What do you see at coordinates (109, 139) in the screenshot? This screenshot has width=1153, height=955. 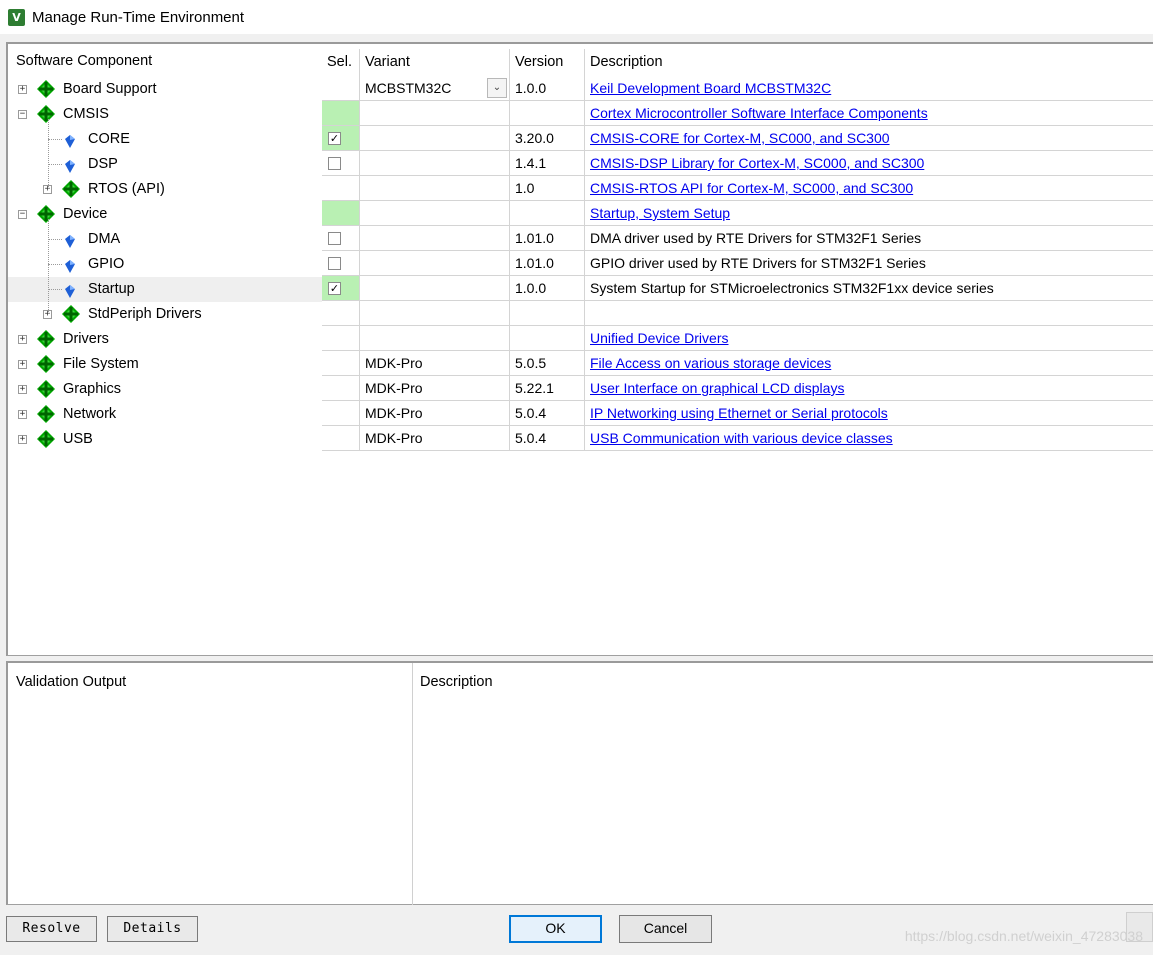 I see `tree-item-label: CORE` at bounding box center [109, 139].